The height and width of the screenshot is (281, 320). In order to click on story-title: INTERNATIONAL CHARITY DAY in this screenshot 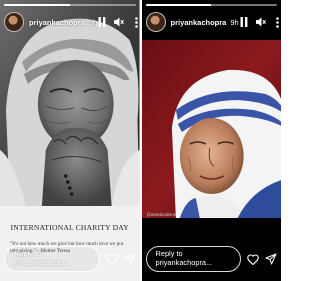, I will do `click(69, 227)`.